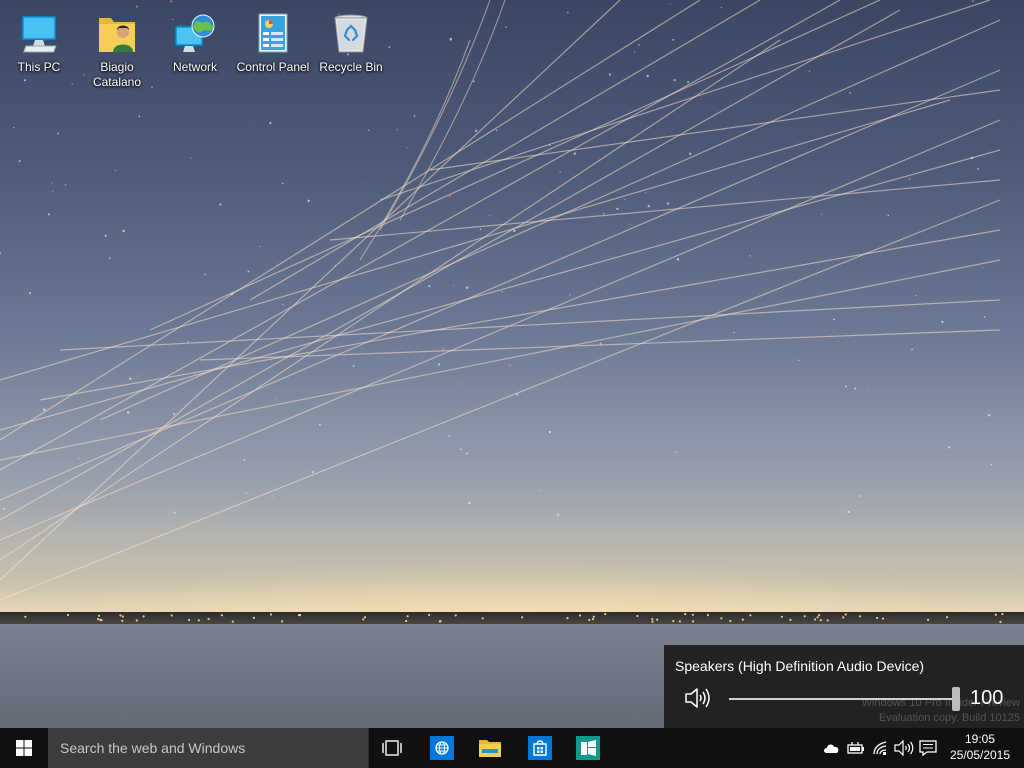  What do you see at coordinates (832, 748) in the screenshot?
I see `onedrive-button` at bounding box center [832, 748].